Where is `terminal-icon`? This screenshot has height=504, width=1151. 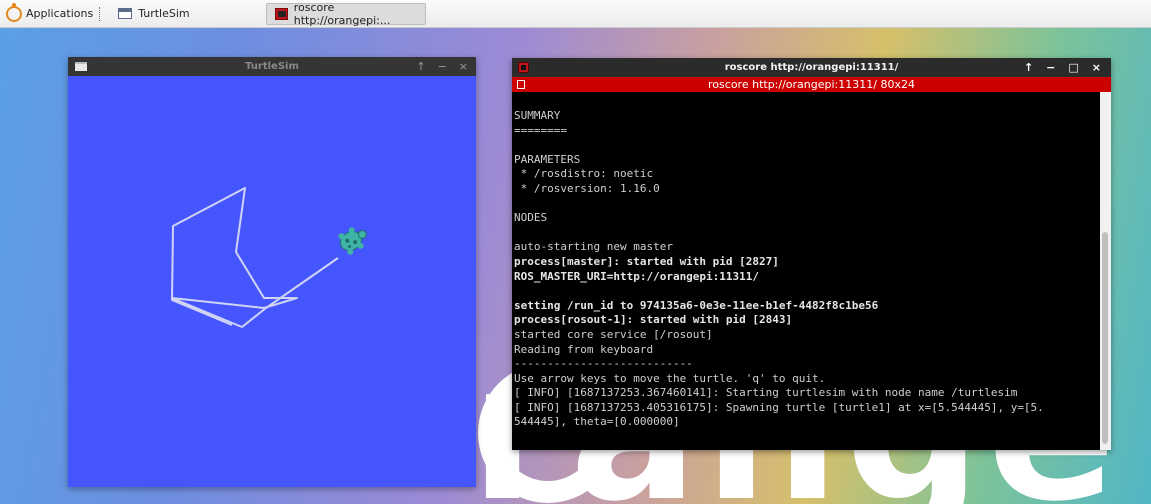 terminal-icon is located at coordinates (281, 13).